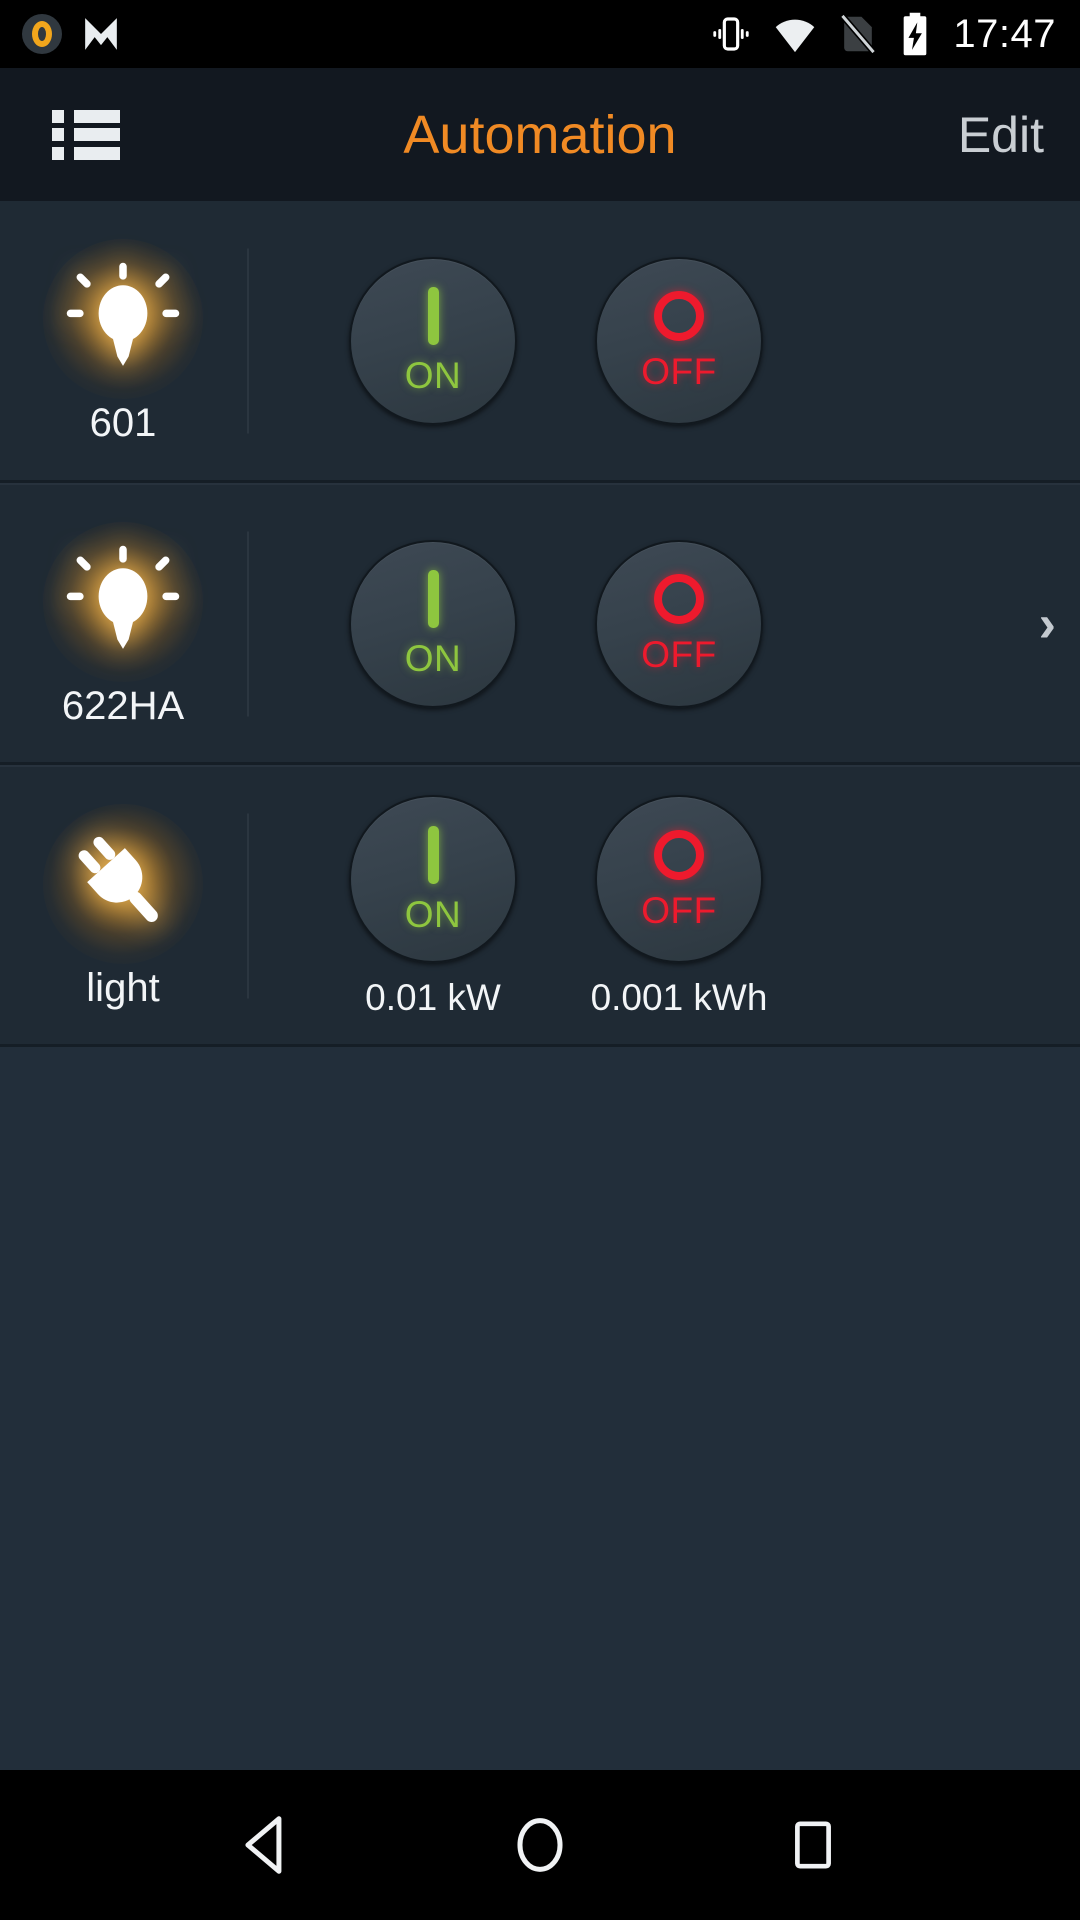 The width and height of the screenshot is (1080, 1920). Describe the element at coordinates (433, 997) in the screenshot. I see `power-meter: 0.01 kW` at that location.